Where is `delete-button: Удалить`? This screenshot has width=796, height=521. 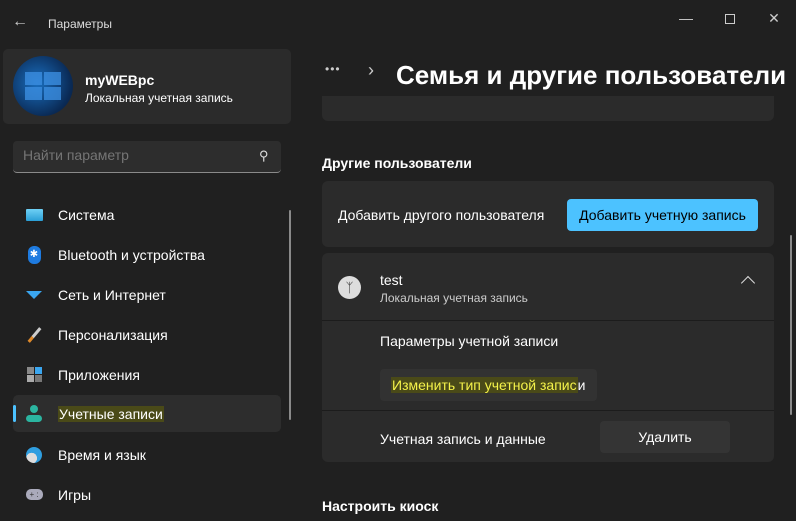 delete-button: Удалить is located at coordinates (665, 437).